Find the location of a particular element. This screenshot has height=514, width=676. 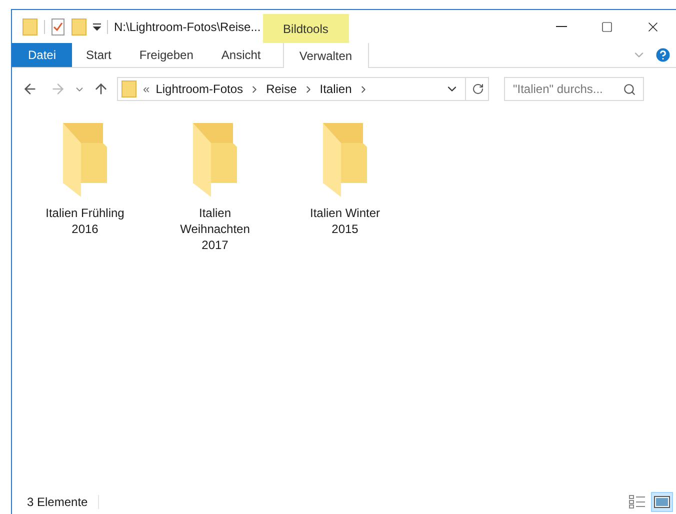

address-bar: « Lightroom-Fotos Reise Italien is located at coordinates (303, 89).